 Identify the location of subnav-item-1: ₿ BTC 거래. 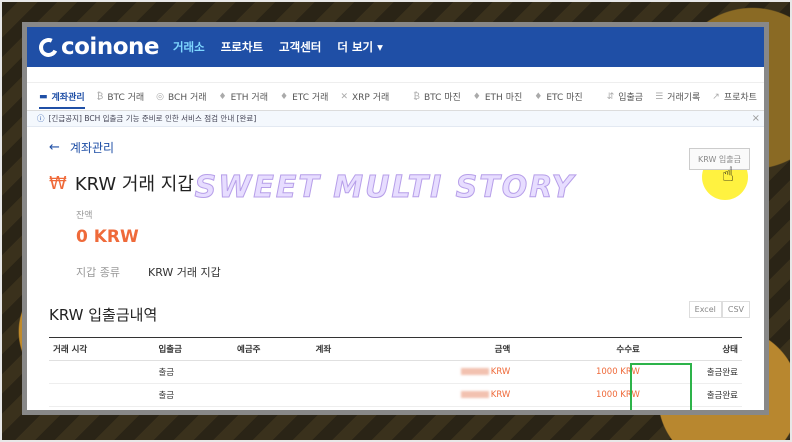
(121, 96).